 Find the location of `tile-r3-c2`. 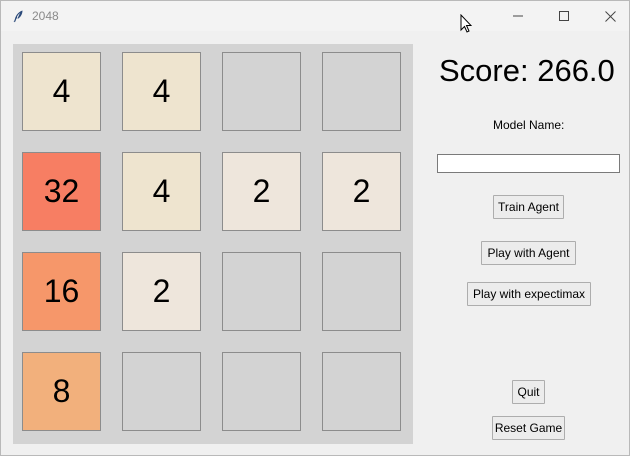

tile-r3-c2 is located at coordinates (261, 391).